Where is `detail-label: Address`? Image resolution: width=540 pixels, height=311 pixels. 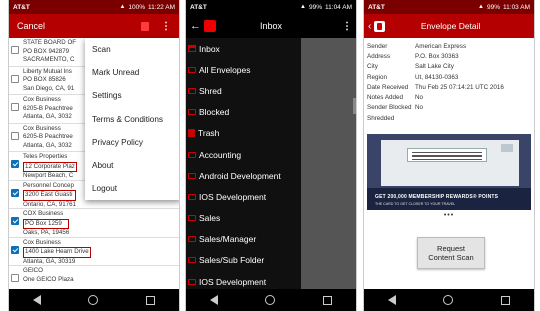
detail-label: Address is located at coordinates (379, 56).